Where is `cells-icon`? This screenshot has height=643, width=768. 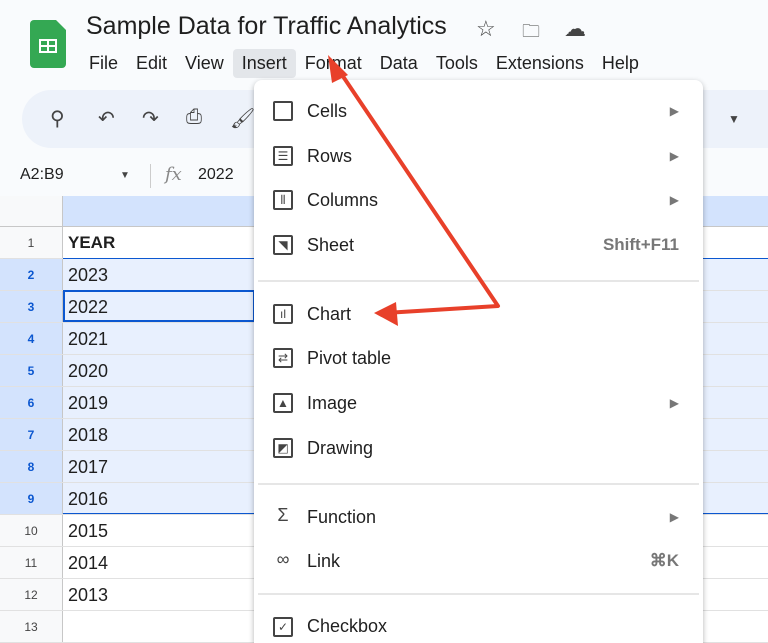 cells-icon is located at coordinates (283, 111).